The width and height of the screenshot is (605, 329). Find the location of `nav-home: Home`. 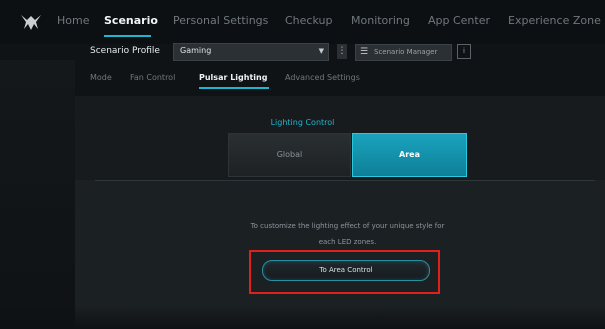

nav-home: Home is located at coordinates (73, 20).